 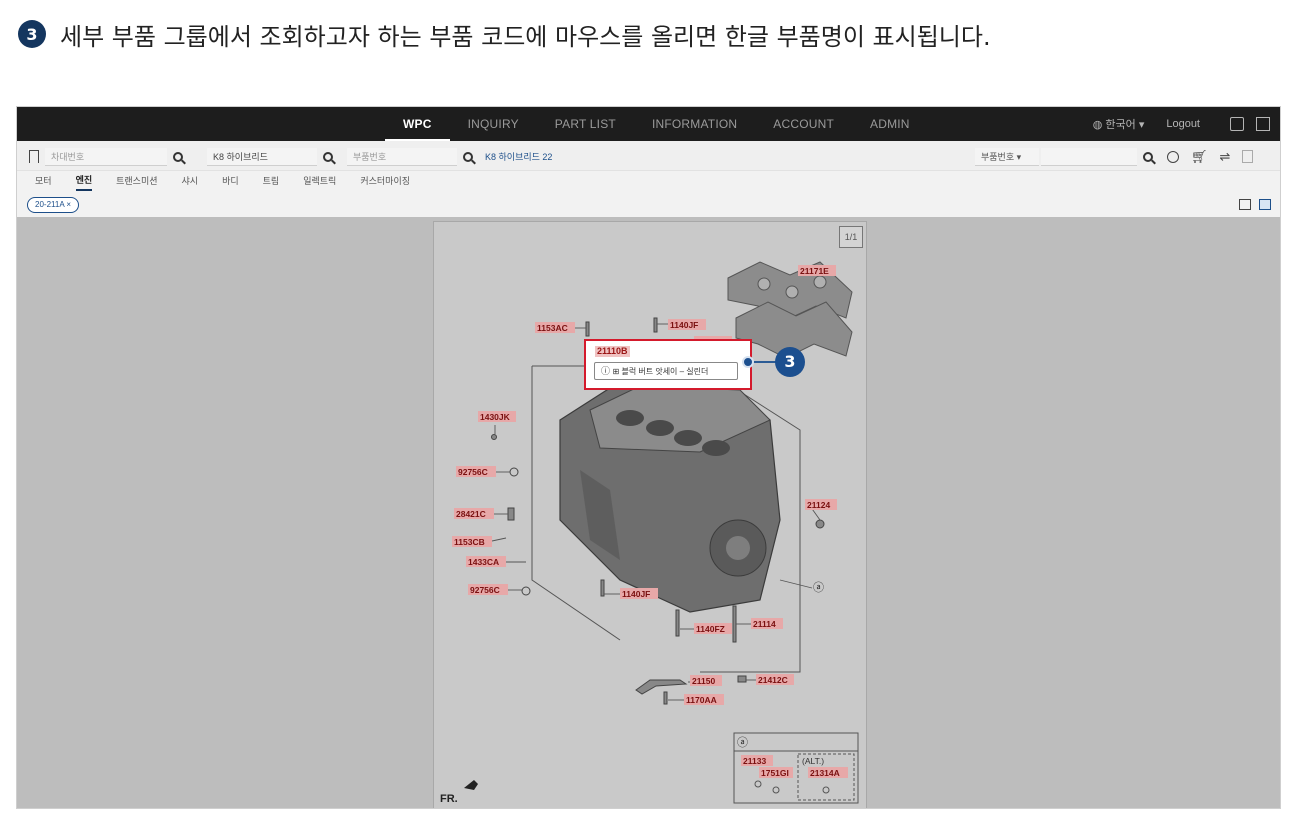 I want to click on part-type-select-value: 부품번호, so click(x=998, y=156).